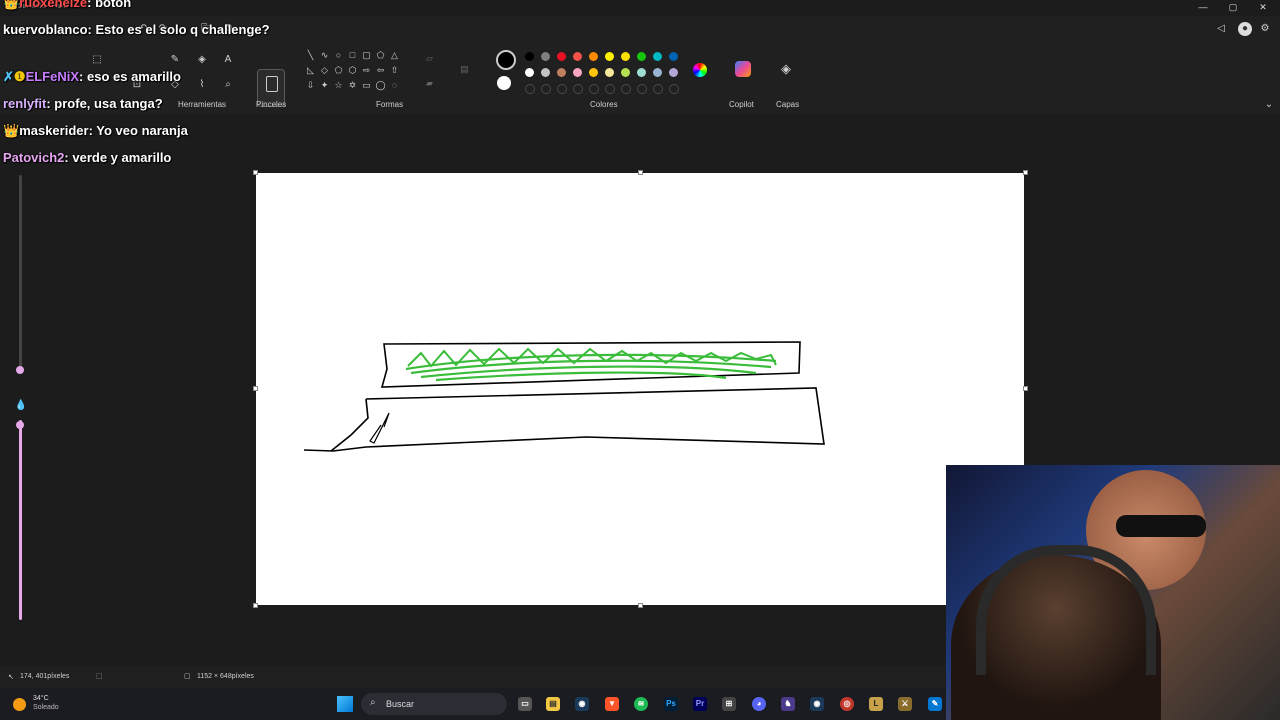 The height and width of the screenshot is (720, 1280). Describe the element at coordinates (1269, 105) in the screenshot. I see `chevron-down-icon: ⌄` at that location.